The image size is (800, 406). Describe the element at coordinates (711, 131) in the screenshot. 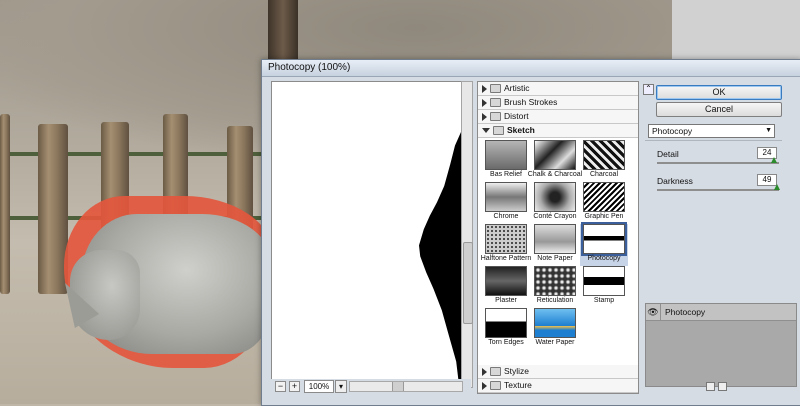

I see `filter-select-dropdown: Photocopy ▼` at that location.